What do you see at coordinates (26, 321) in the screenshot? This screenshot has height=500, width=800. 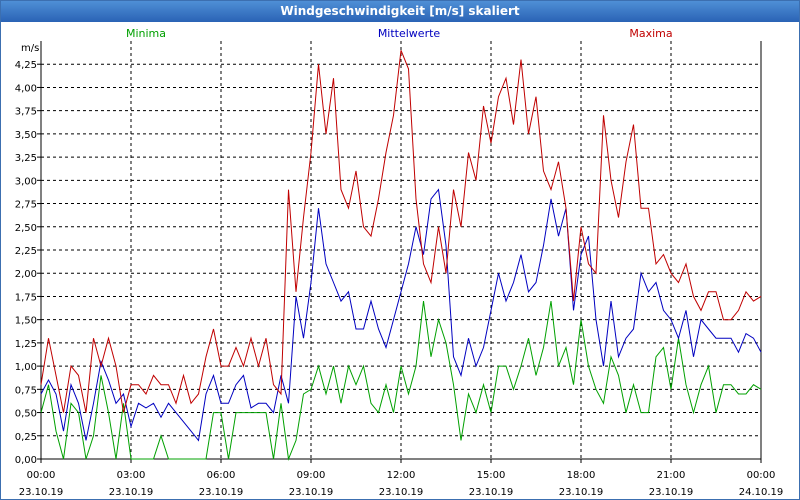 I see `y-tick-label: 1,50` at bounding box center [26, 321].